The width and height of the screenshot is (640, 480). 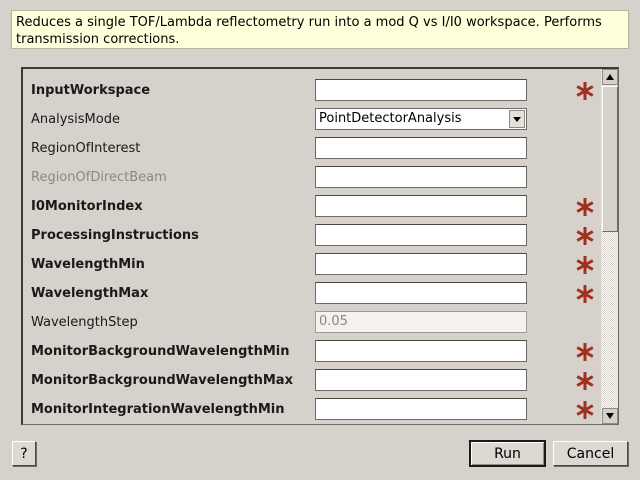 I want to click on property-label: AnalysisMode, so click(x=75, y=119).